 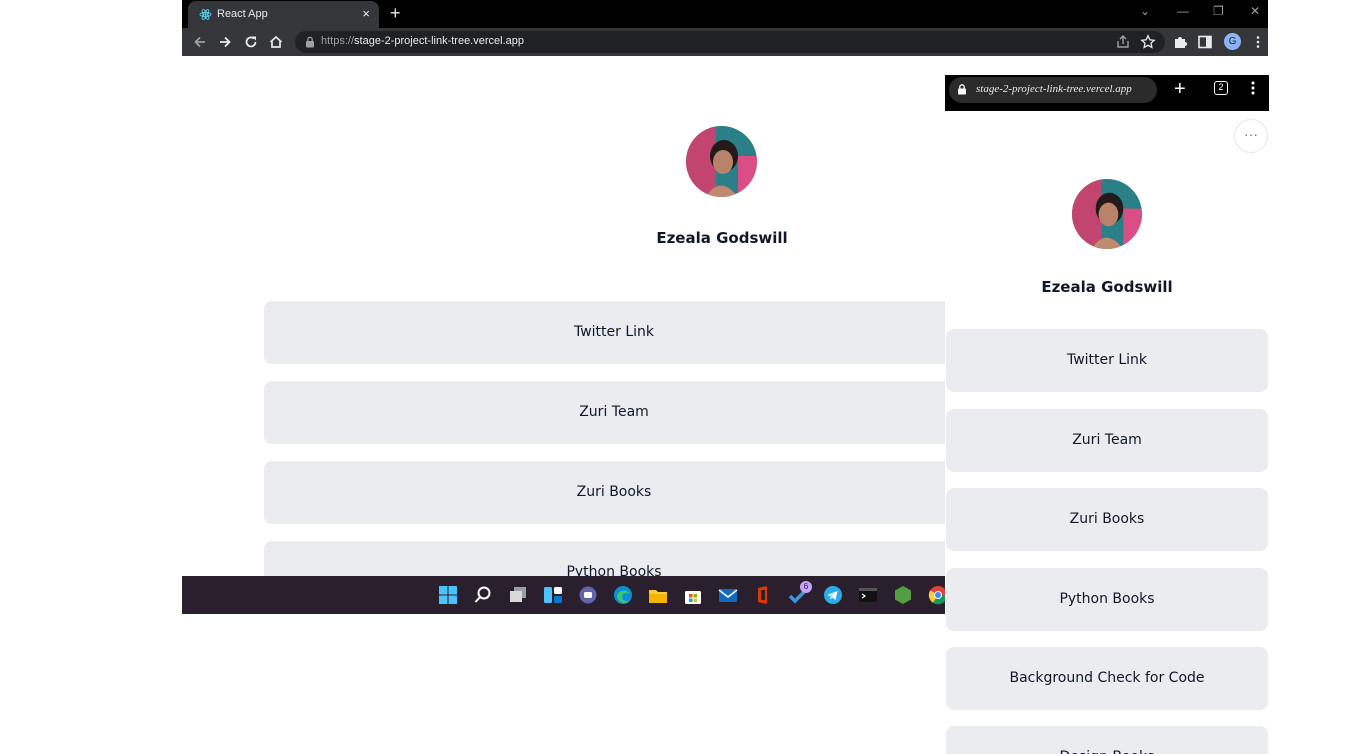 What do you see at coordinates (1180, 89) in the screenshot?
I see `mobile-new-tab-button: +` at bounding box center [1180, 89].